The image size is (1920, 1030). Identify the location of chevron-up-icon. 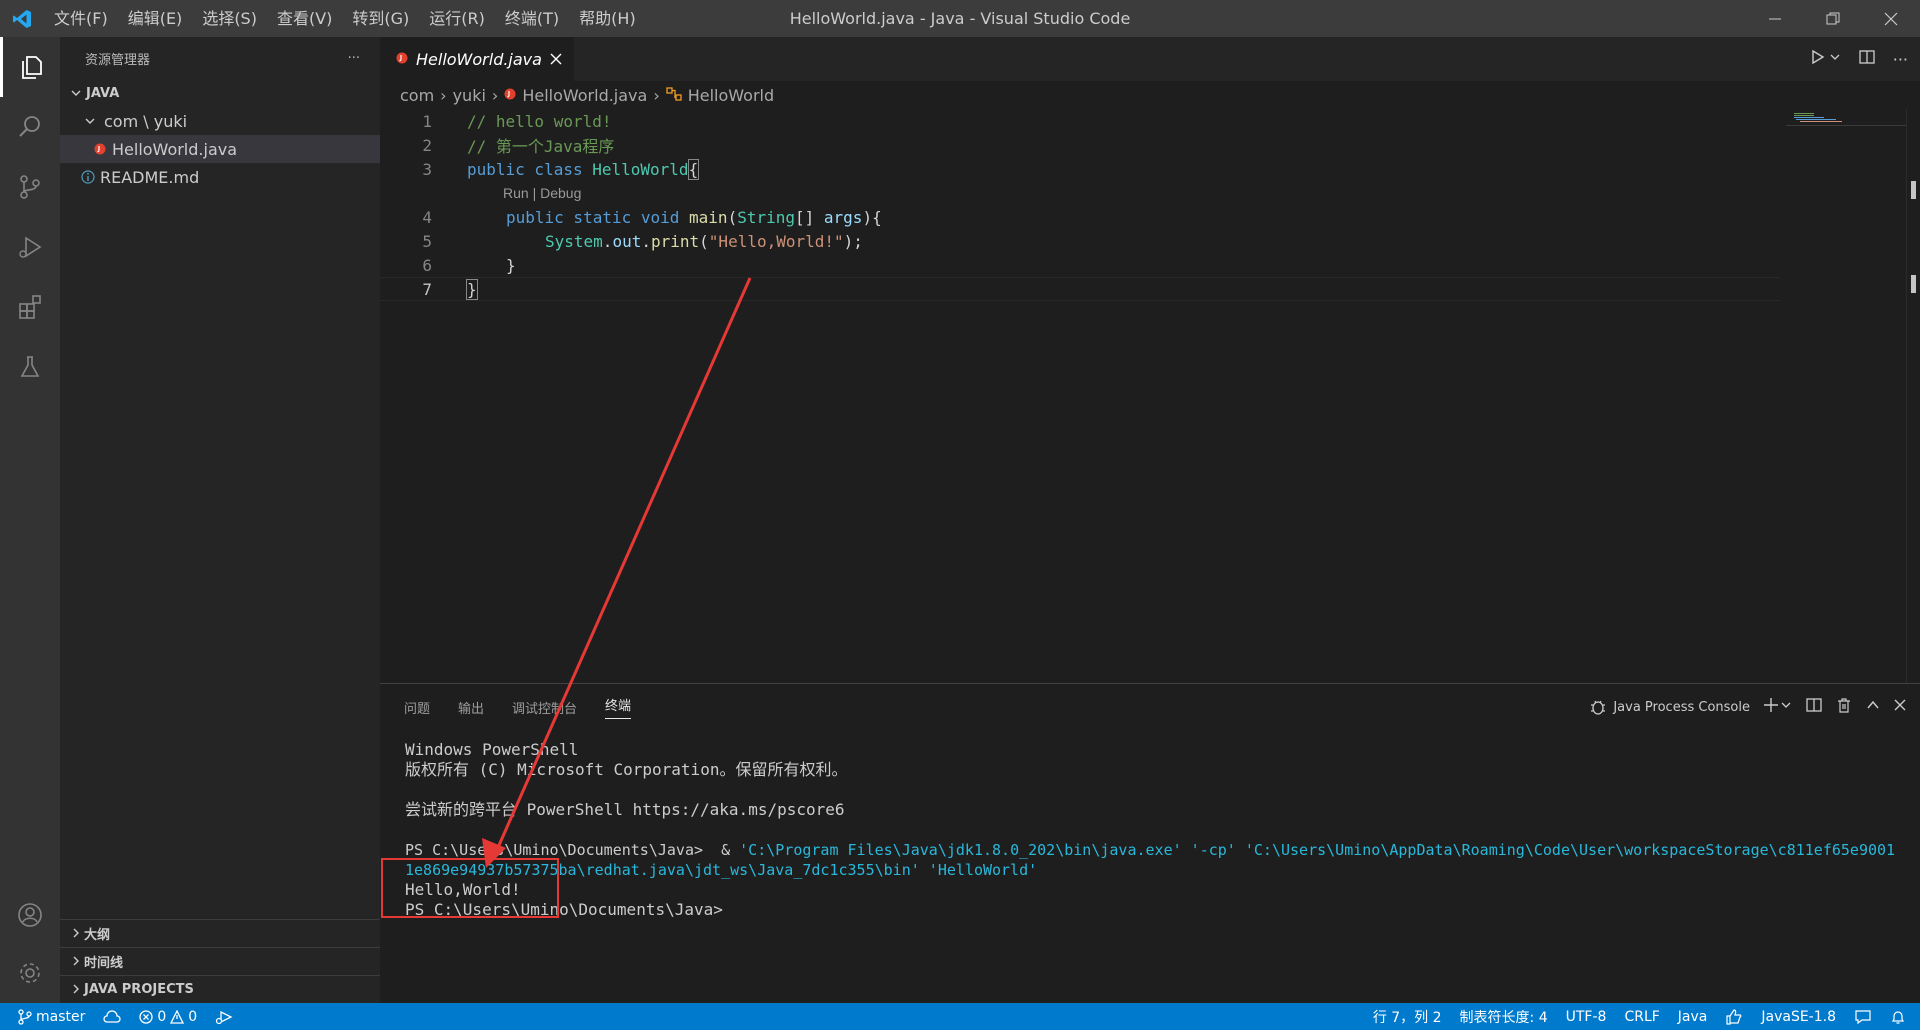
(1873, 704).